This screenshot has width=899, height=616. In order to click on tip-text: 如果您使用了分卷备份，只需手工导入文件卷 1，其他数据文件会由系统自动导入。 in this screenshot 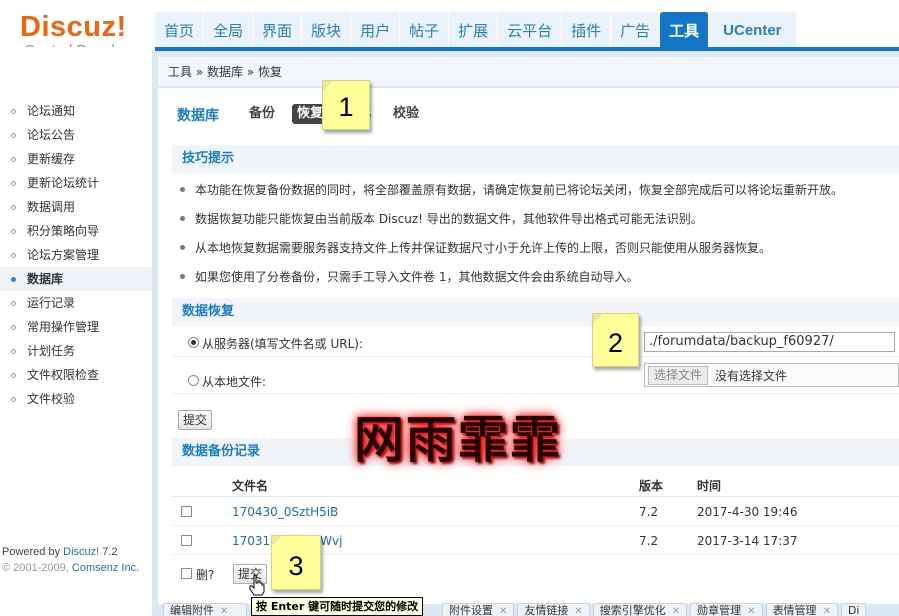, I will do `click(417, 277)`.